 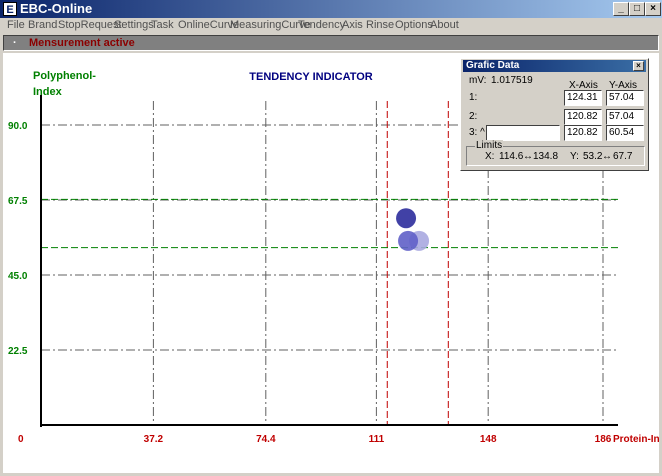 I want to click on menu-file: File, so click(x=16, y=25).